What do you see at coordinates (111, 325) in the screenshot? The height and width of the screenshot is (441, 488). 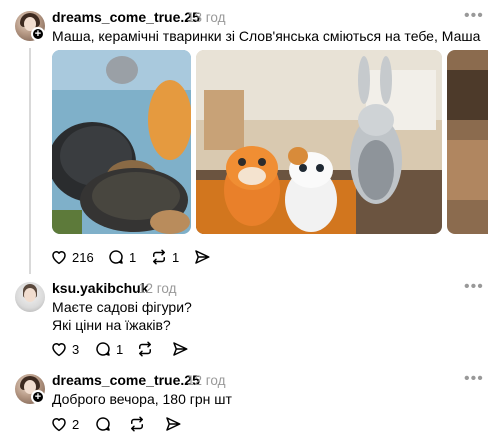 I see `post-text: Які ціни на їжаків?` at bounding box center [111, 325].